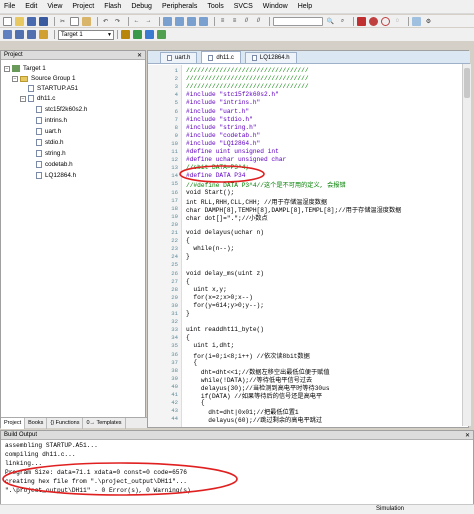  What do you see at coordinates (237, 435) in the screenshot?
I see `build-output-header: Build Output ✕` at bounding box center [237, 435].